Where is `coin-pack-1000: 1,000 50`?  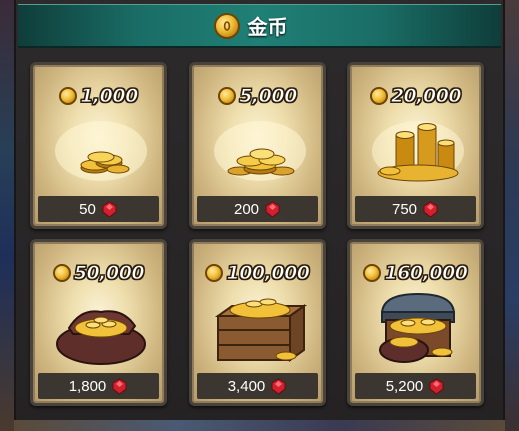
coin-pack-1000: 1,000 50 is located at coordinates (98, 145).